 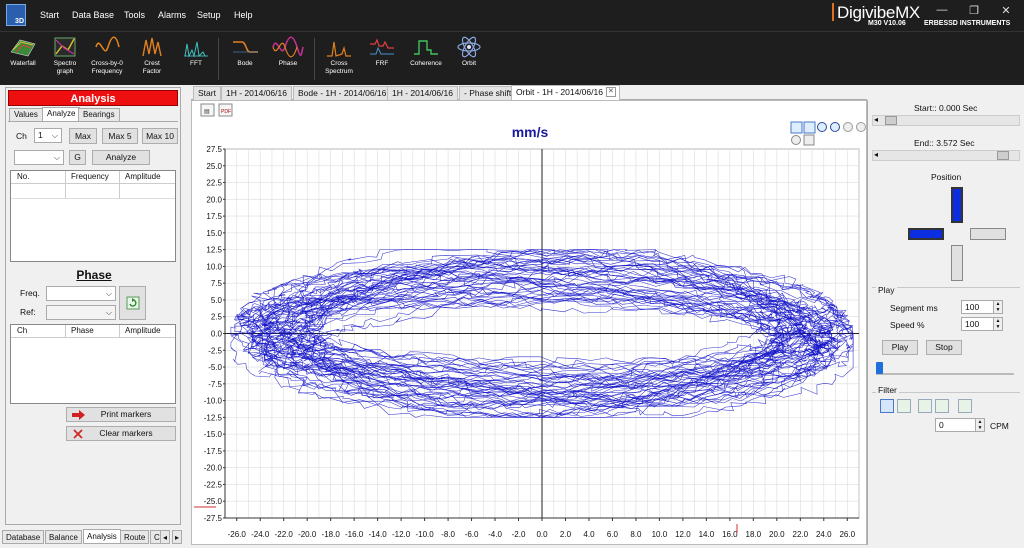 What do you see at coordinates (944, 347) in the screenshot?
I see `stop-button: Stop` at bounding box center [944, 347].